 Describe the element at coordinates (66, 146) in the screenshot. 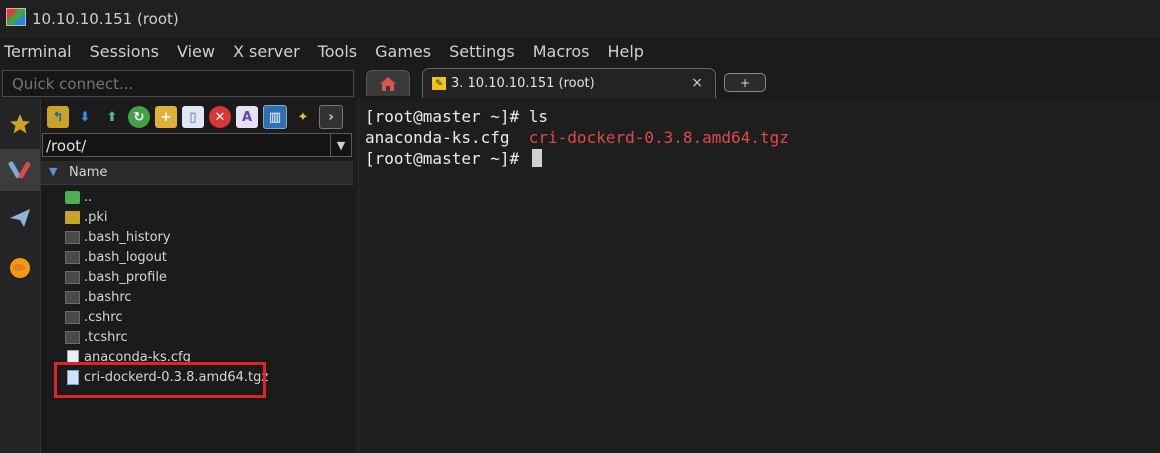

I see `path-text: /root/` at that location.